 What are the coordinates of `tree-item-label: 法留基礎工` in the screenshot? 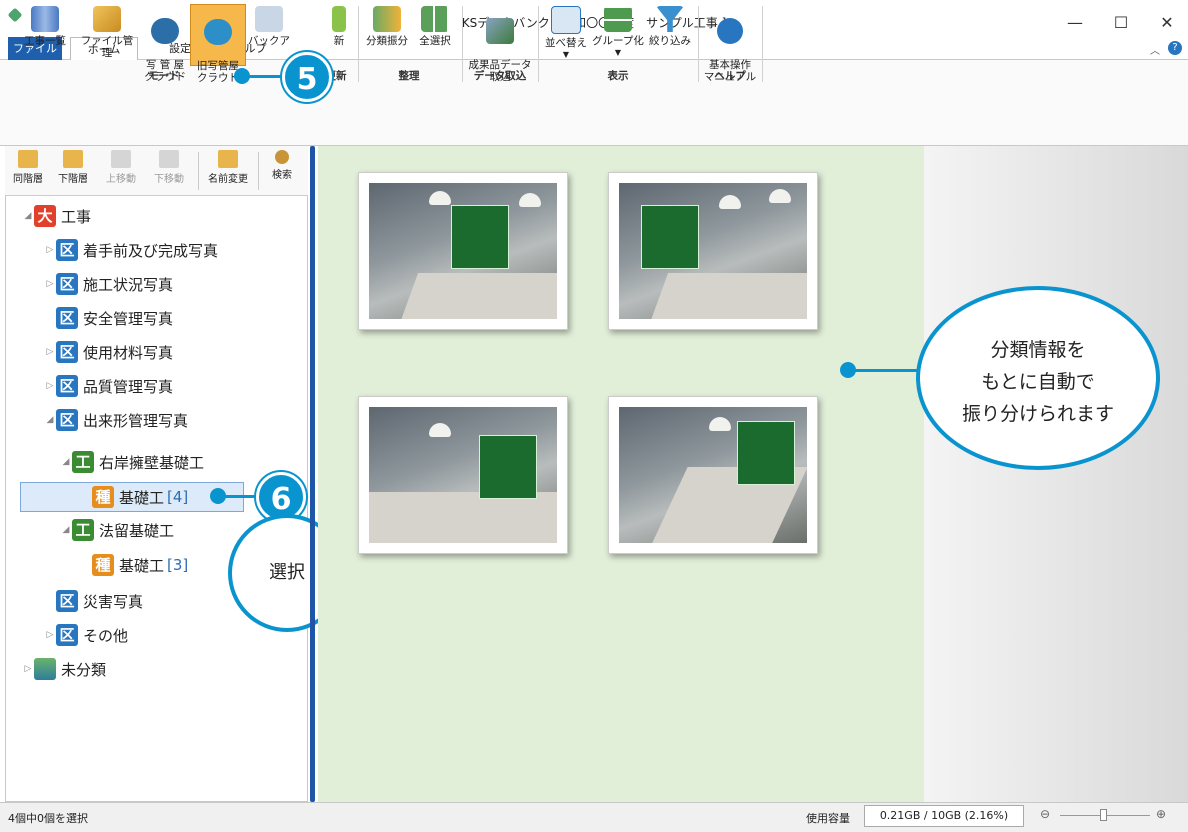 It's located at (137, 530).